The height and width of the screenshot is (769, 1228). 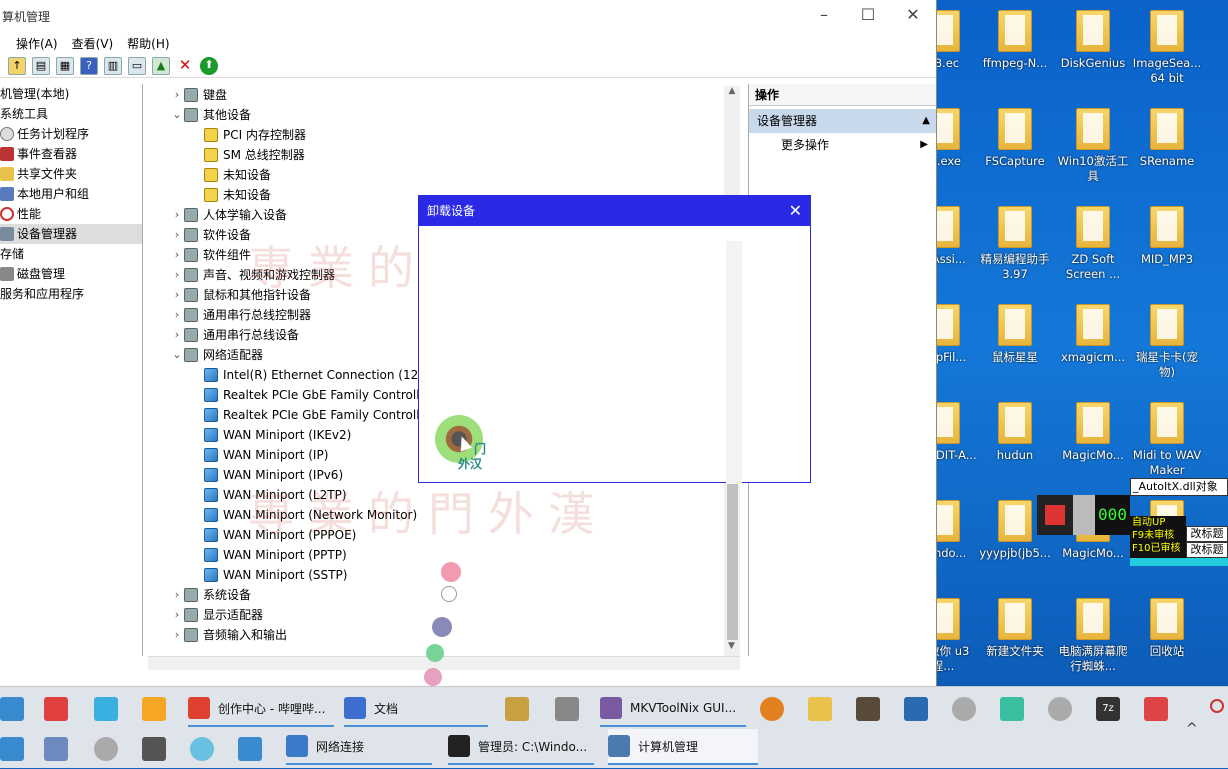 I want to click on more-actions: 更多操作 ▶, so click(x=842, y=145).